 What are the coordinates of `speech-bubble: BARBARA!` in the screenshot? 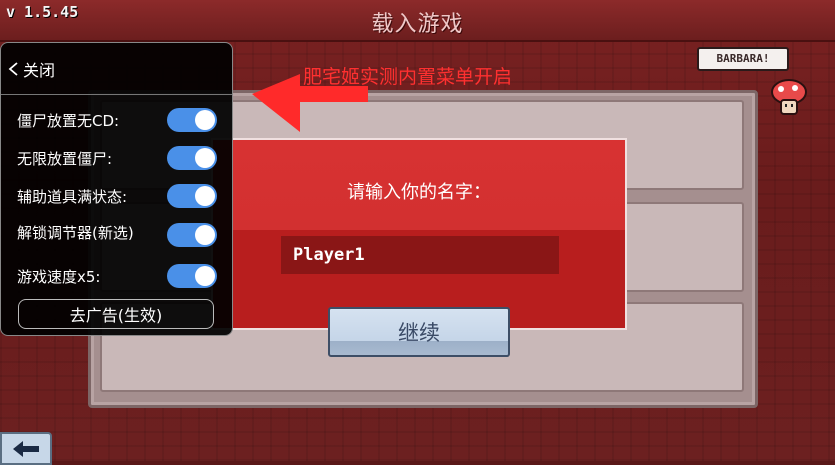 It's located at (743, 59).